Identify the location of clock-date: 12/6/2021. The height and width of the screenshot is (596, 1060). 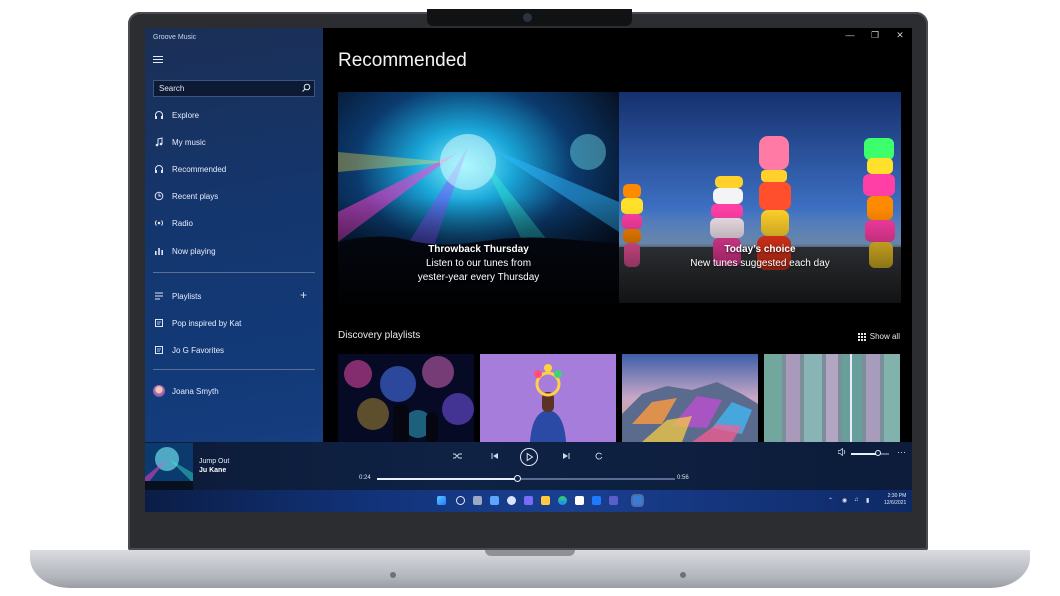
(895, 503).